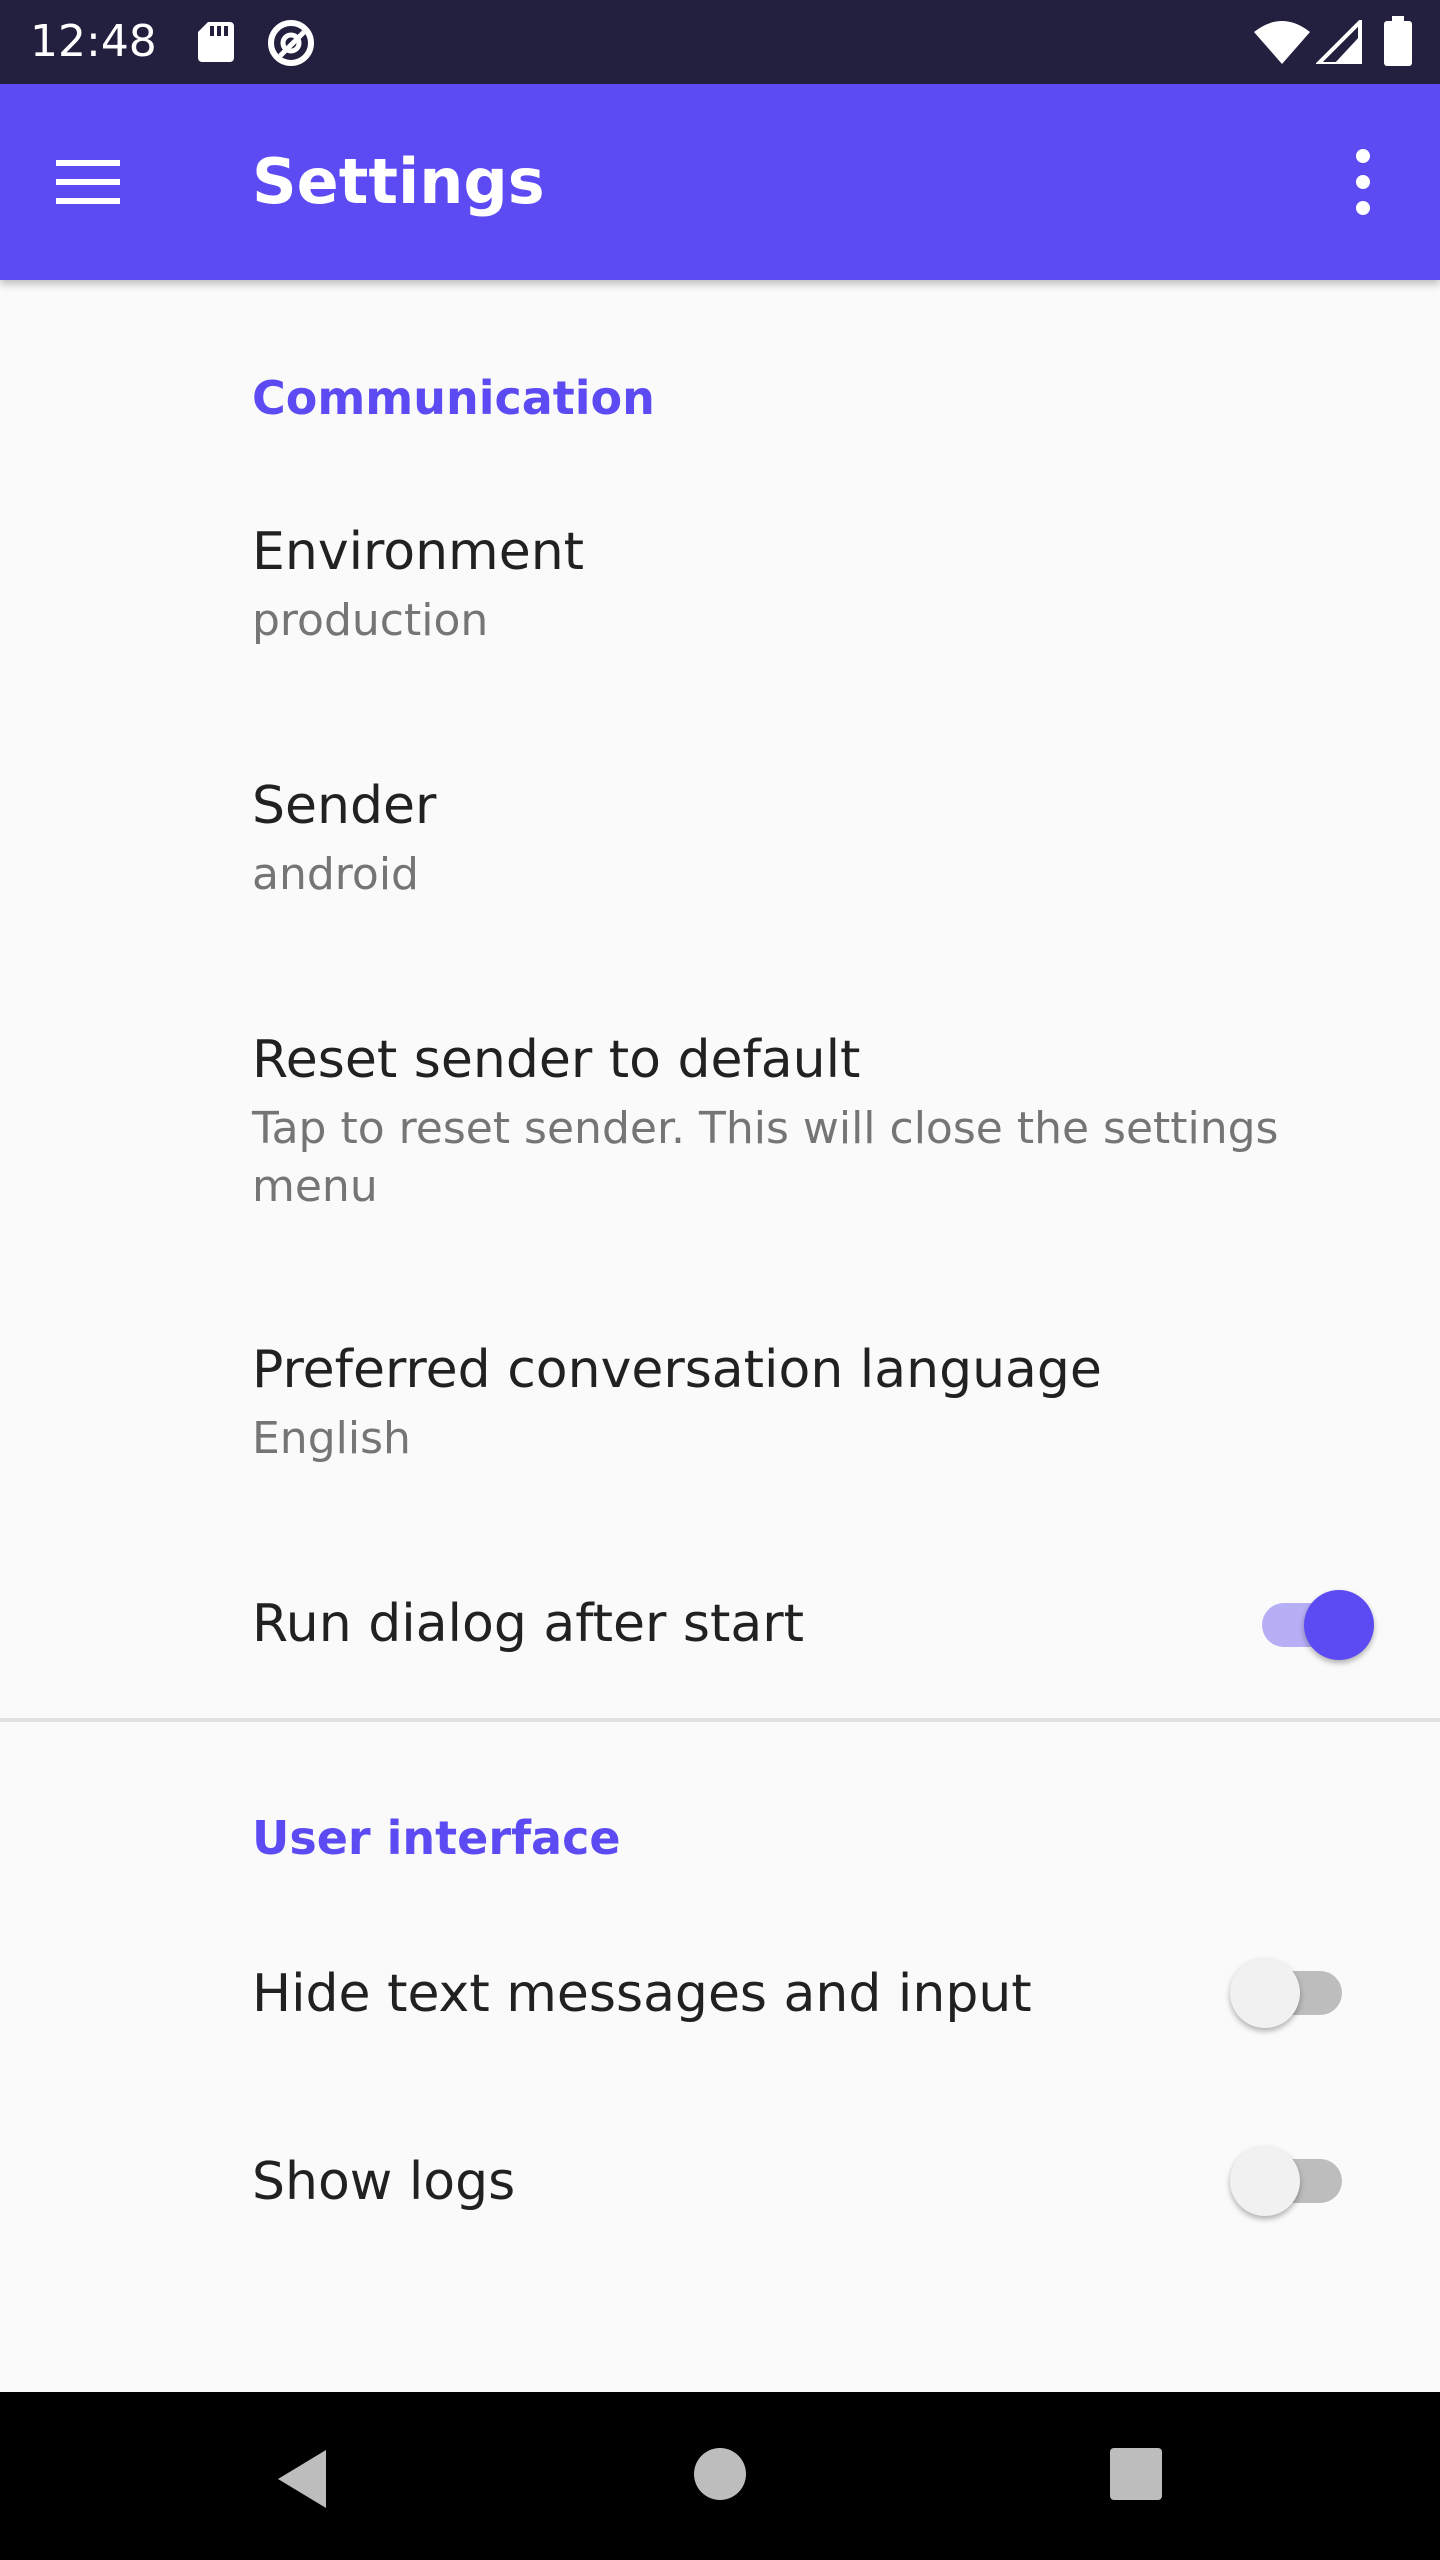 The width and height of the screenshot is (1440, 2560). I want to click on show-logs-switch, so click(1290, 2181).